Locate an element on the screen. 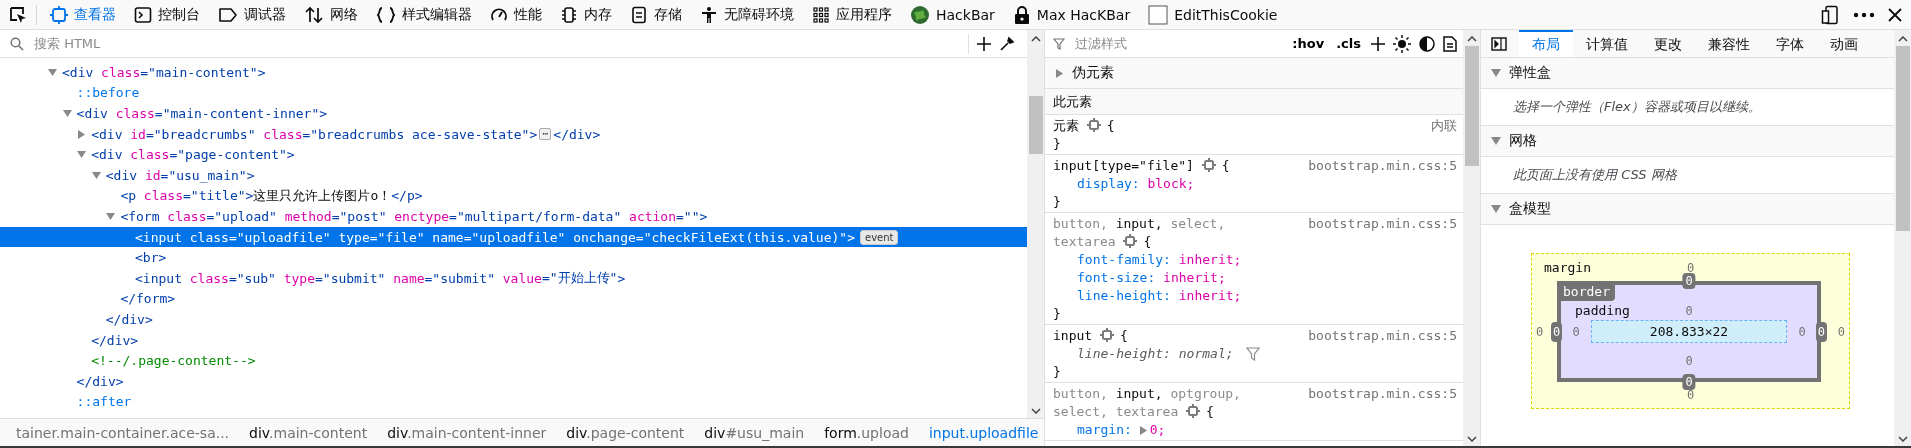 This screenshot has width=1911, height=448. tree-row: <div class="page-content"> is located at coordinates (513, 154).